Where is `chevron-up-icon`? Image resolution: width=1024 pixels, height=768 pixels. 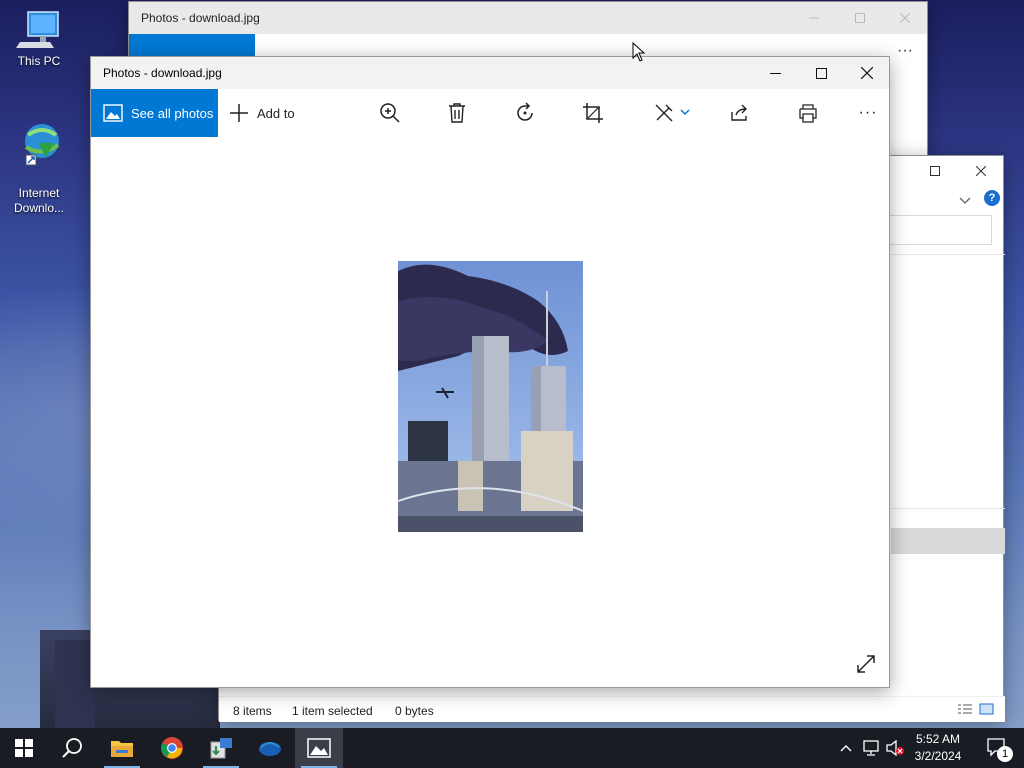
chevron-up-icon is located at coordinates (846, 748).